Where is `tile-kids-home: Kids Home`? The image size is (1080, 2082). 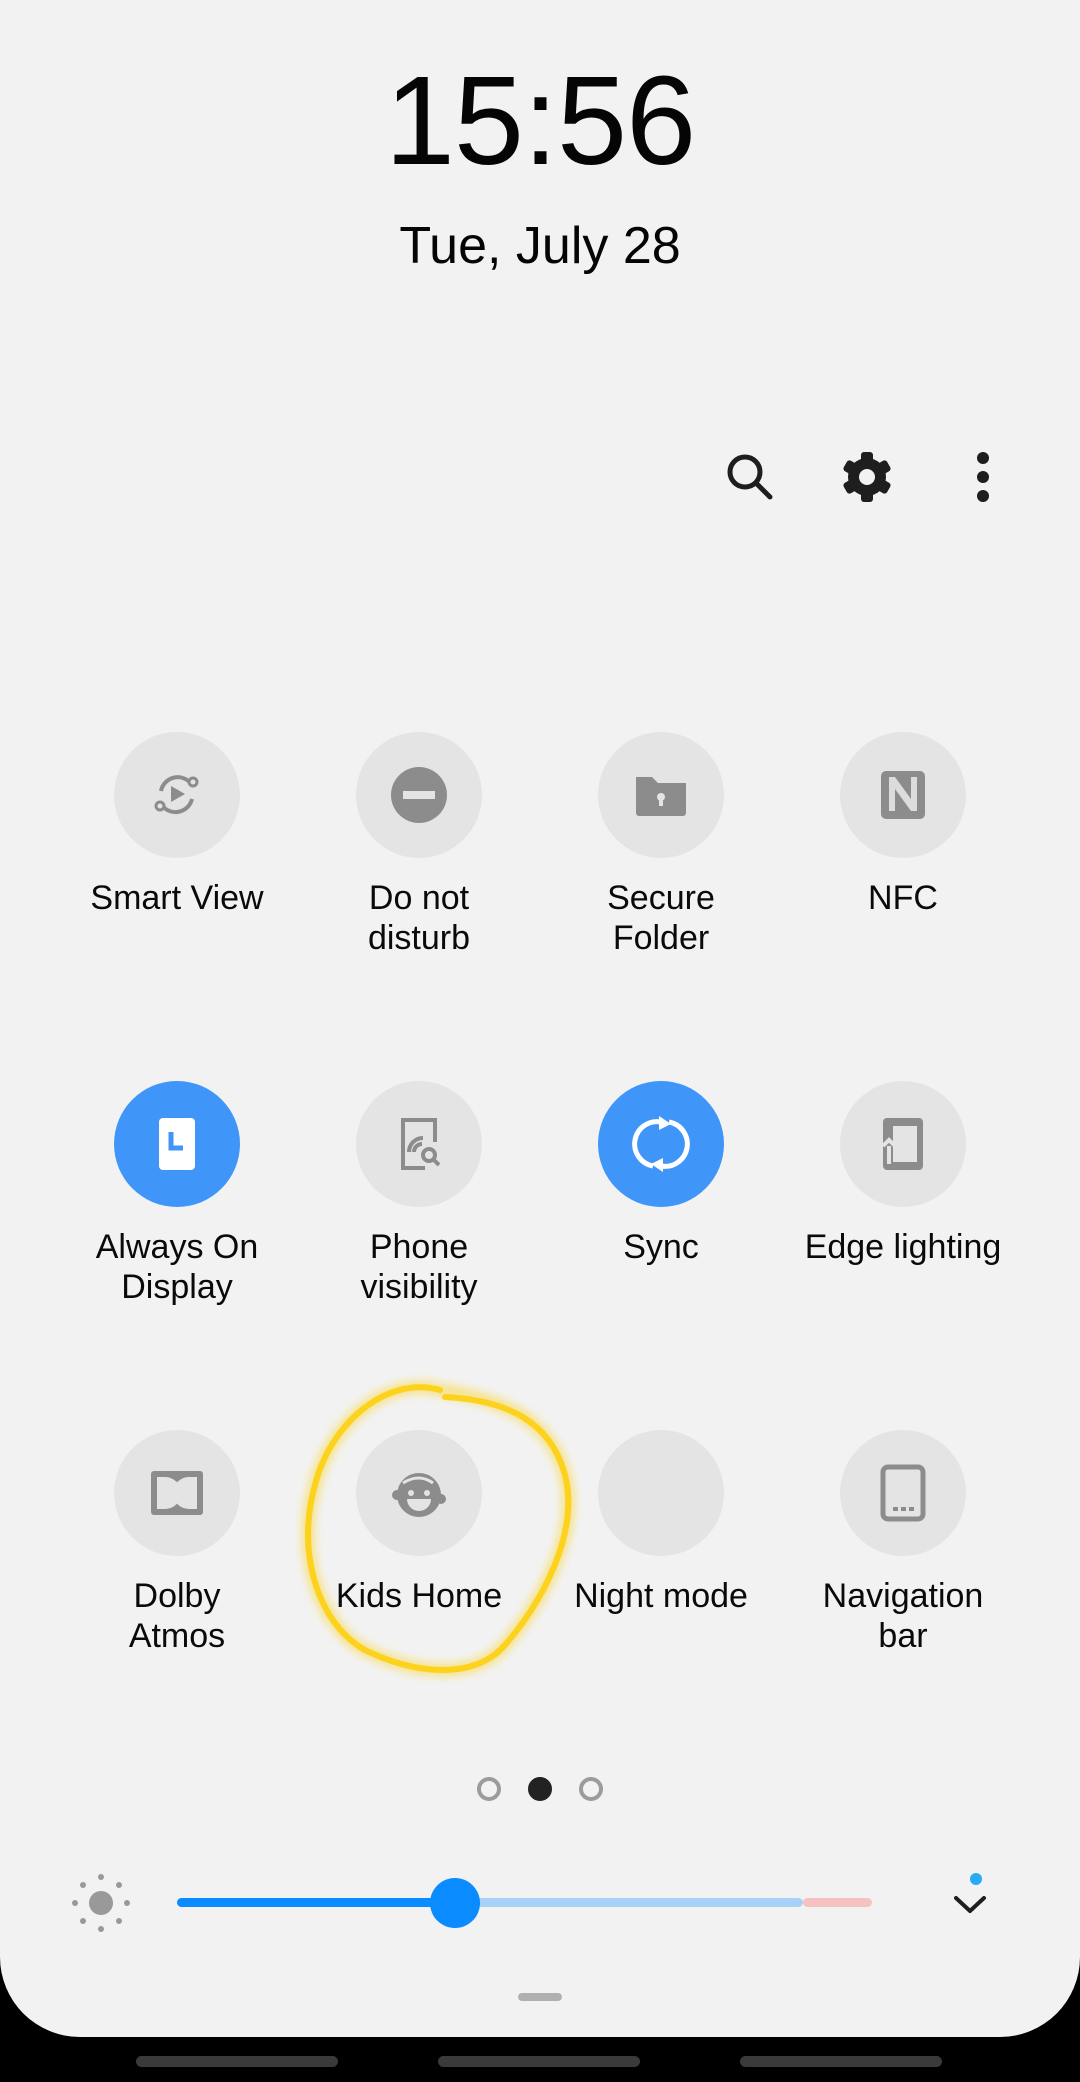
tile-kids-home: Kids Home is located at coordinates (419, 1523).